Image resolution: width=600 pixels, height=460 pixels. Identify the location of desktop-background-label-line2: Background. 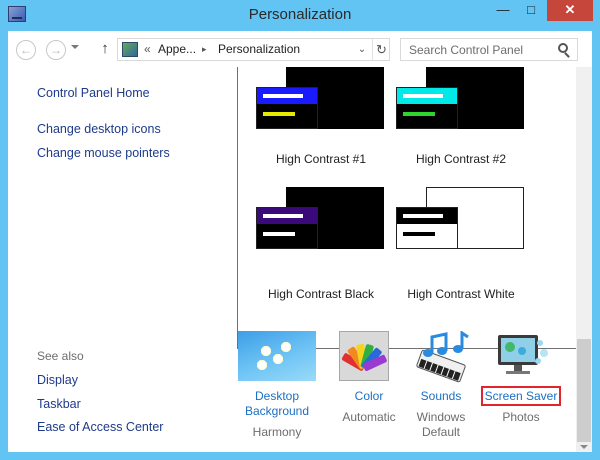
(277, 411).